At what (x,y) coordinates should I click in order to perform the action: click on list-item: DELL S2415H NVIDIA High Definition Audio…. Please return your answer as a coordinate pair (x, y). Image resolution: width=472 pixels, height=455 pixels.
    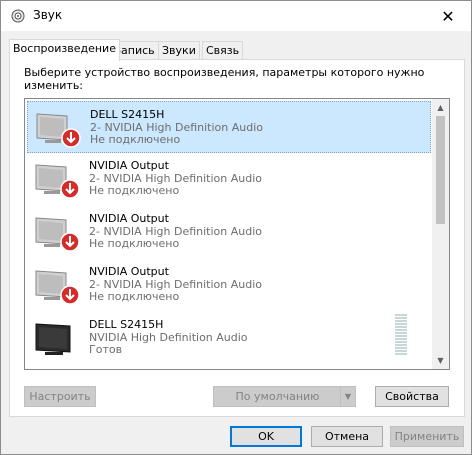
    Looking at the image, I should click on (229, 338).